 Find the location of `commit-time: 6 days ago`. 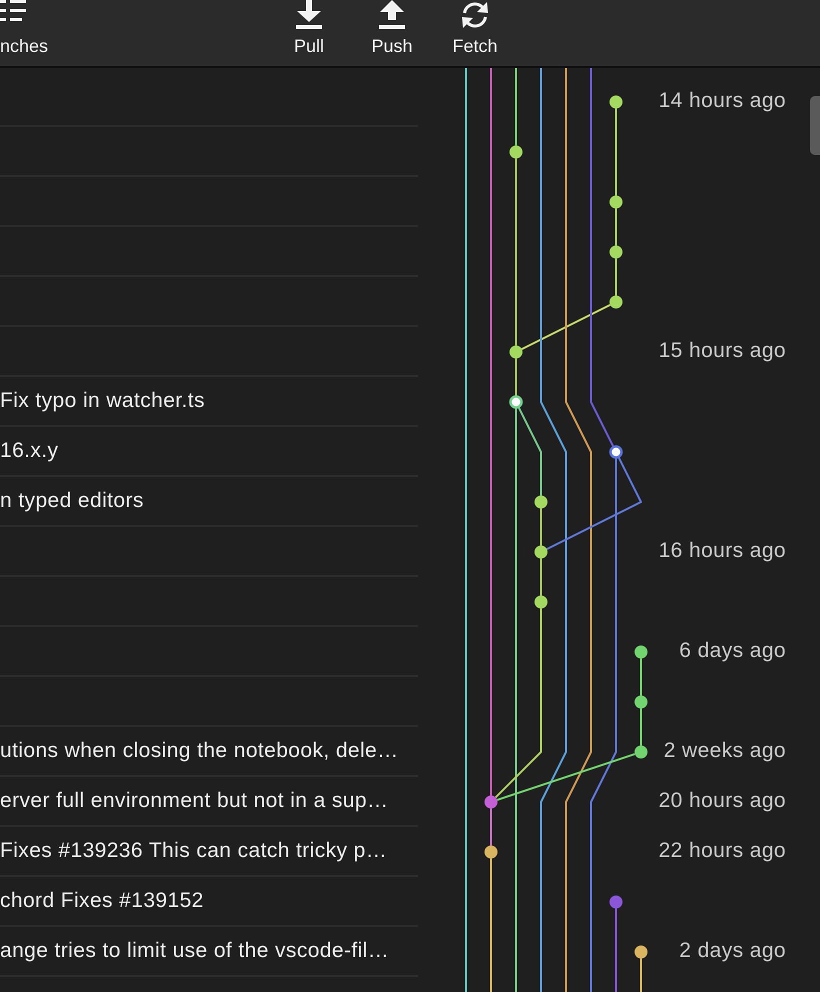

commit-time: 6 days ago is located at coordinates (732, 651).